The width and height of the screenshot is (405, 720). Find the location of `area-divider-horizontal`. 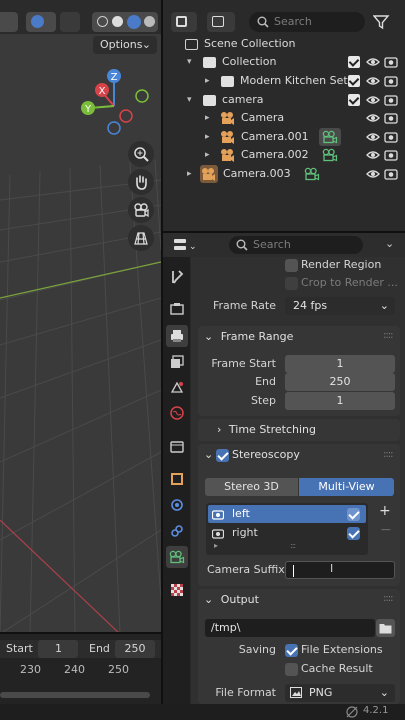

area-divider-horizontal is located at coordinates (284, 232).